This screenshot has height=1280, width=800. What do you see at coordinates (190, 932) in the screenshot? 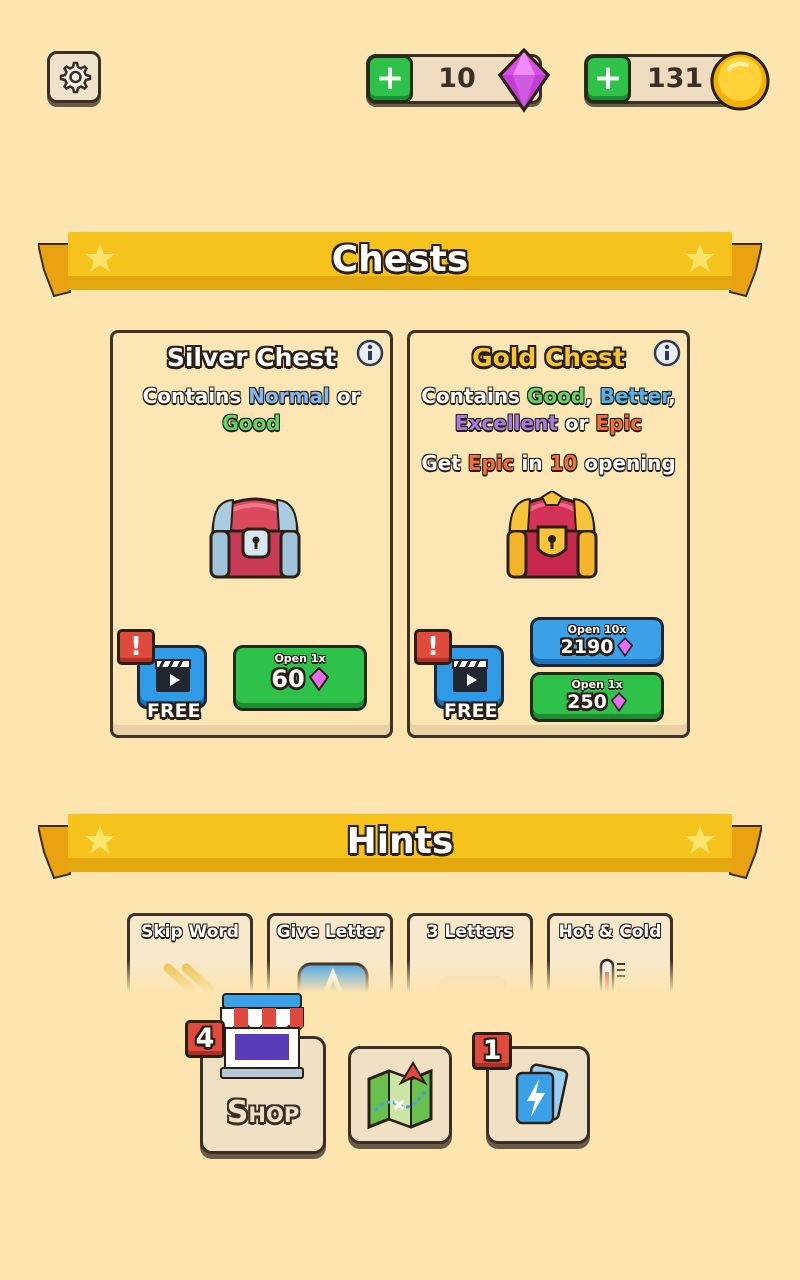
I see `hint-label: Skip Word` at bounding box center [190, 932].